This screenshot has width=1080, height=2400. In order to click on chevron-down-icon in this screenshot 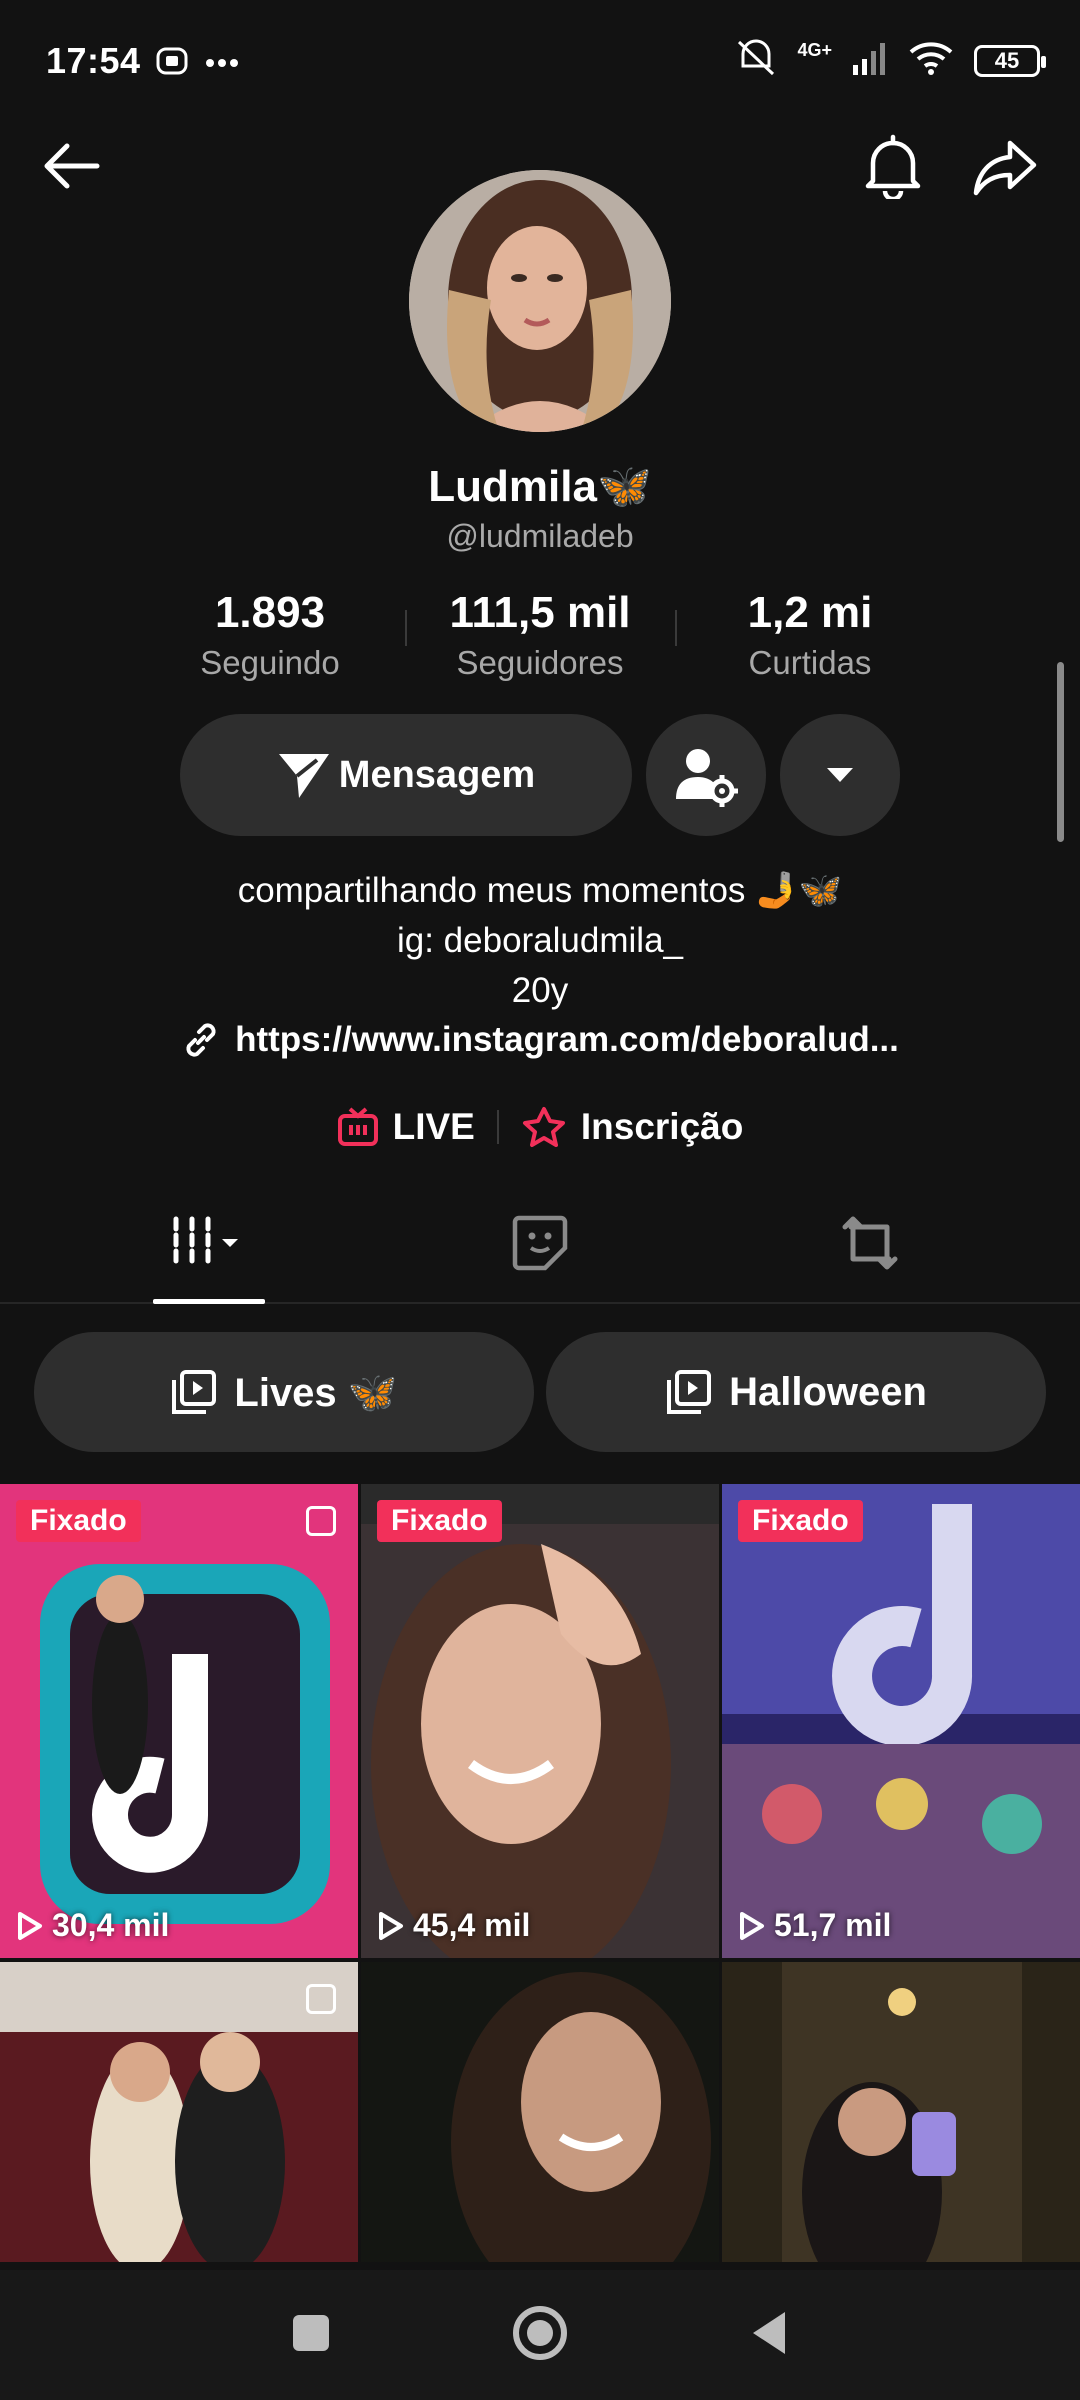, I will do `click(840, 775)`.